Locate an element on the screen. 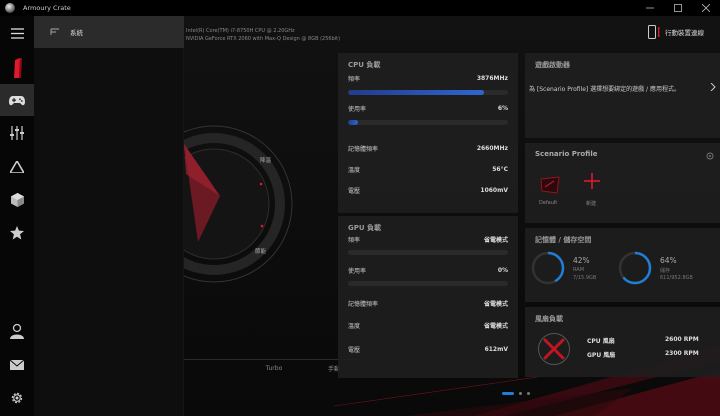  cube-icon is located at coordinates (17, 200).